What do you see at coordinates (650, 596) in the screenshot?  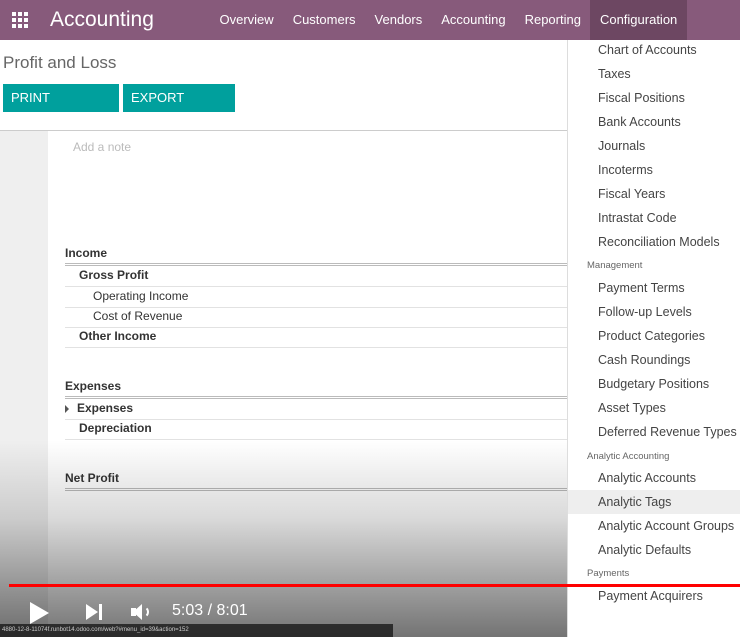 I see `dropdown-item-payment-acquirers: Payment Acquirers` at bounding box center [650, 596].